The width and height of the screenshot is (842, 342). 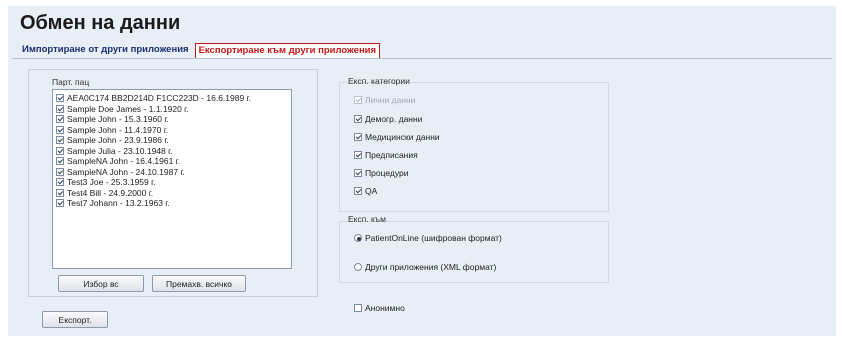 What do you see at coordinates (390, 100) in the screenshot?
I see `category-label: Лични данни` at bounding box center [390, 100].